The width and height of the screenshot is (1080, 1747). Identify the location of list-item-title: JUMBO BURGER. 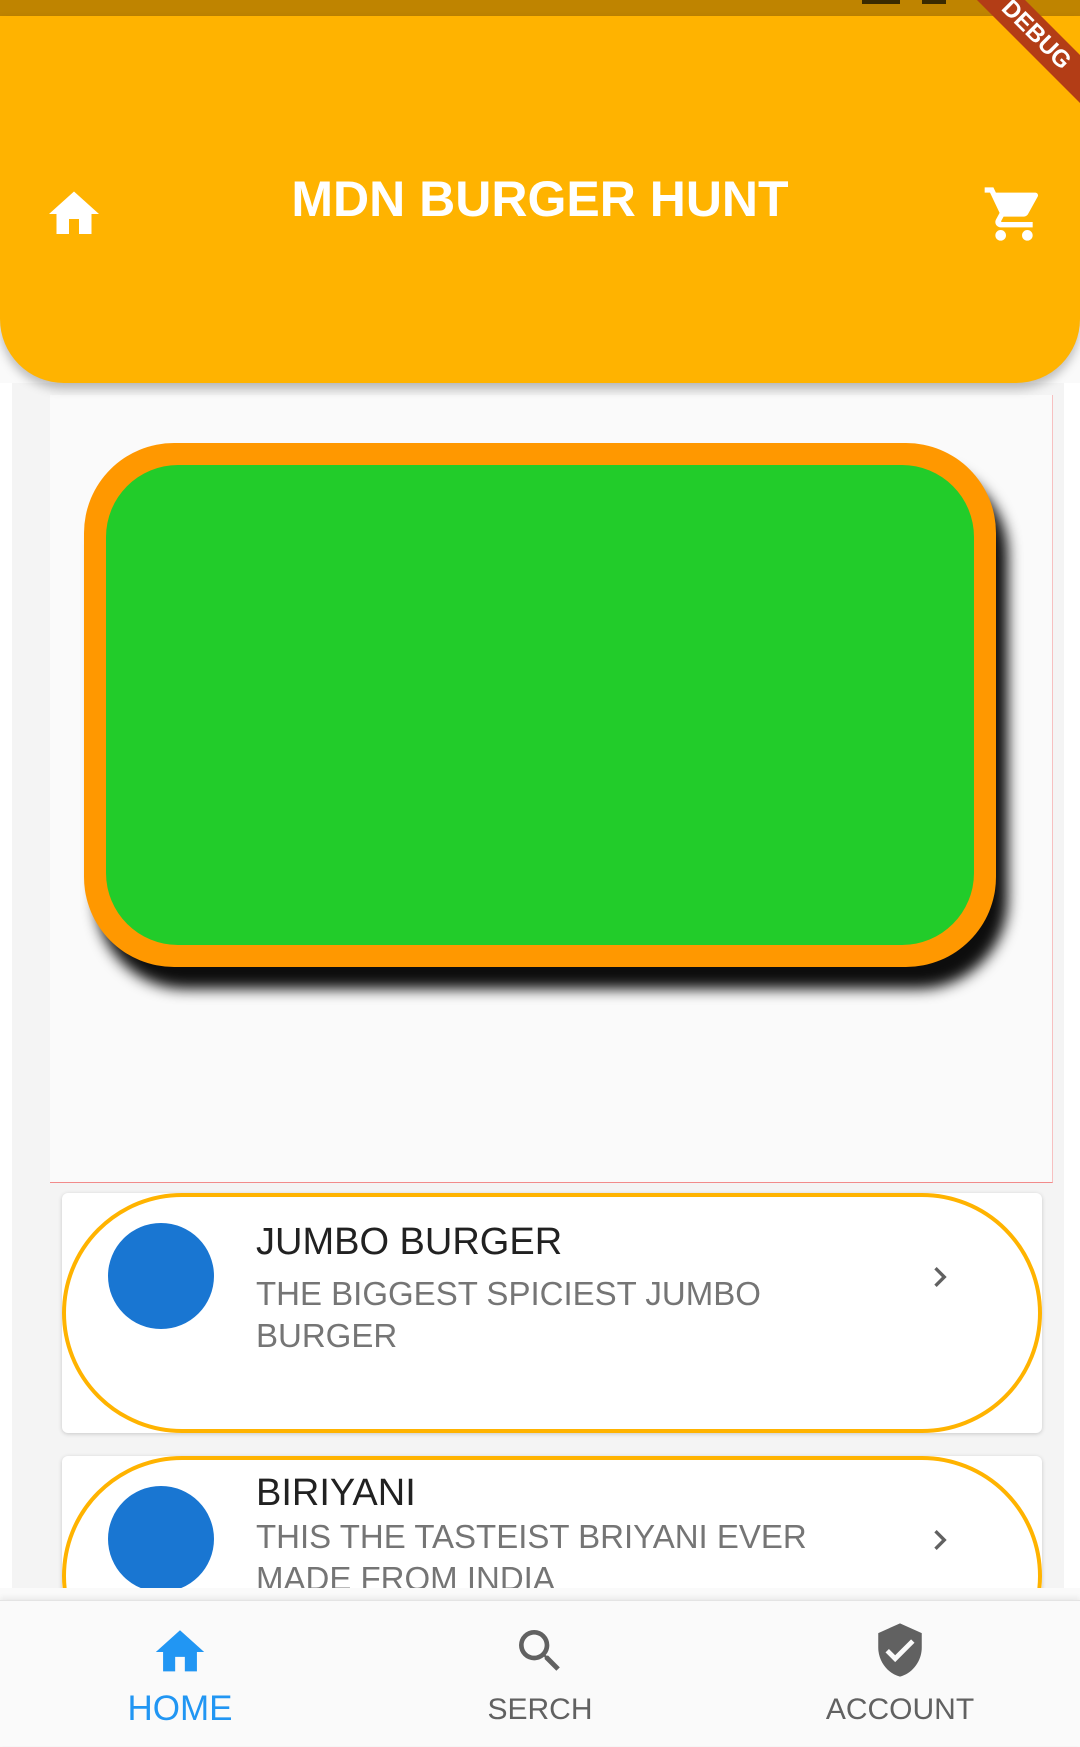
(409, 1242).